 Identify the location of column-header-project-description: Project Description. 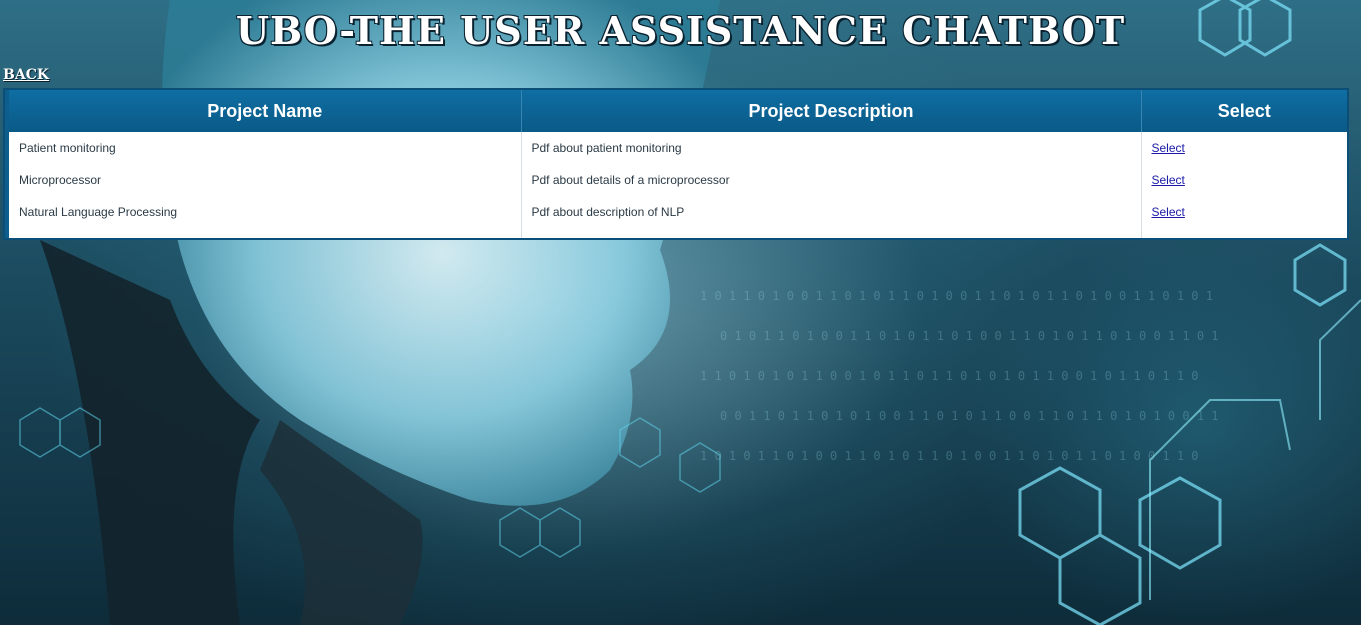
(831, 111).